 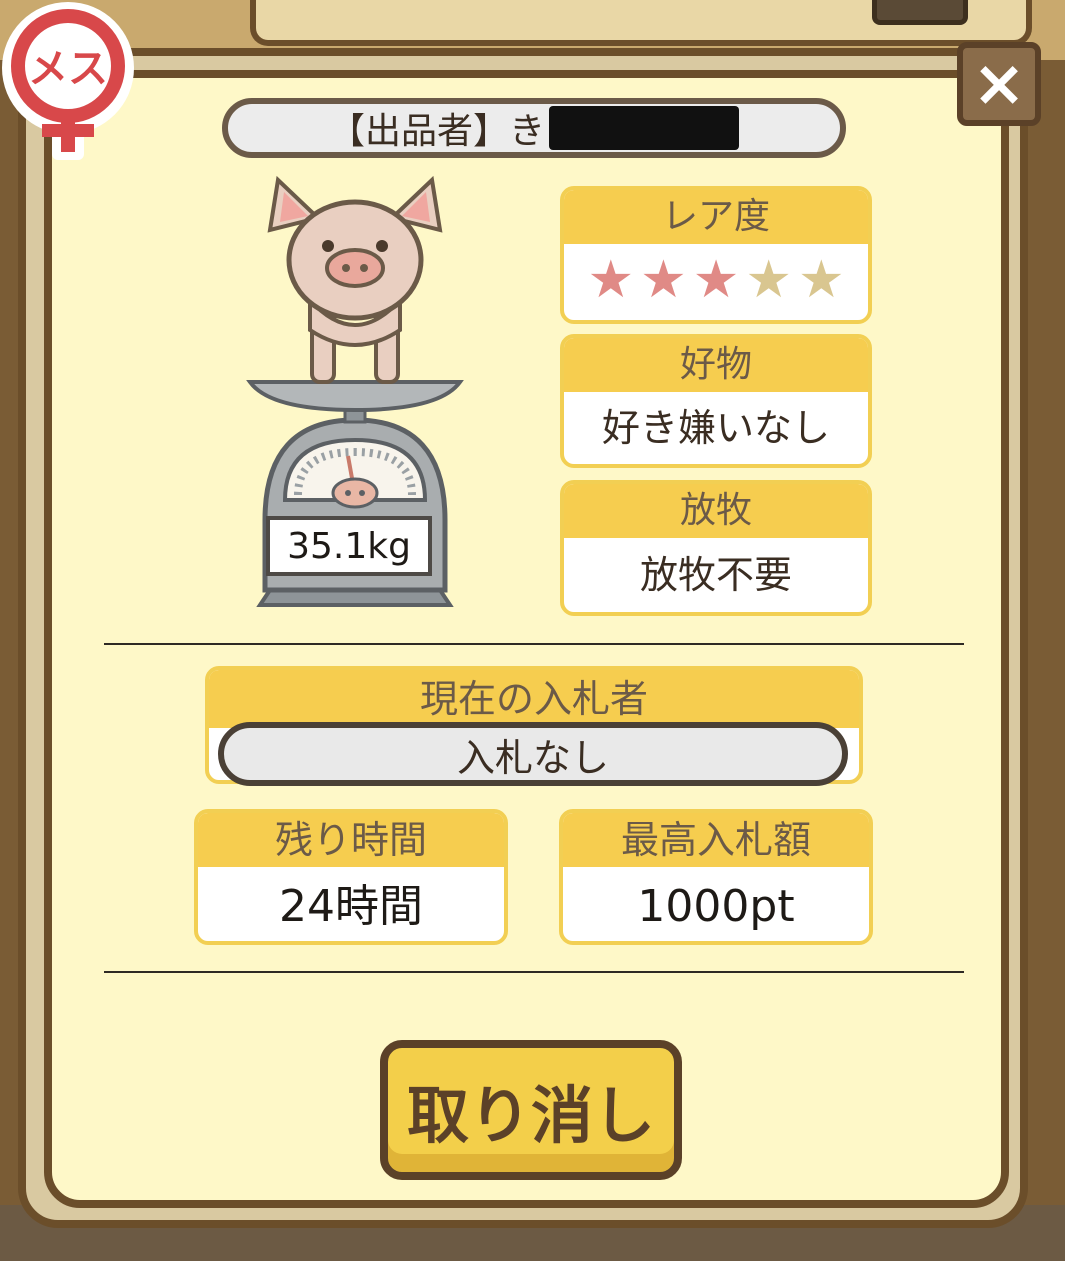 I want to click on close-icon: ×, so click(x=999, y=84).